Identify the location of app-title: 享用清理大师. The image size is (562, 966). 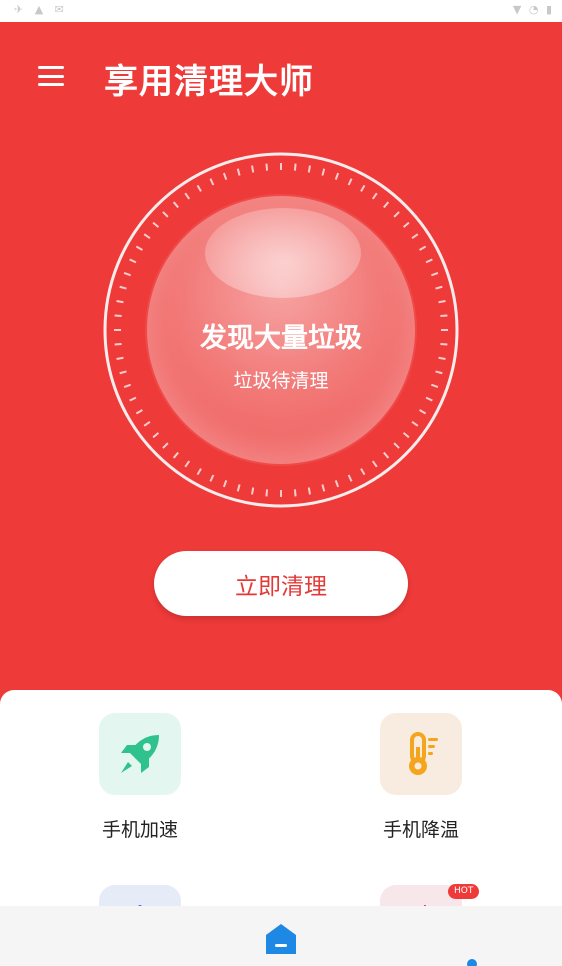
(209, 82).